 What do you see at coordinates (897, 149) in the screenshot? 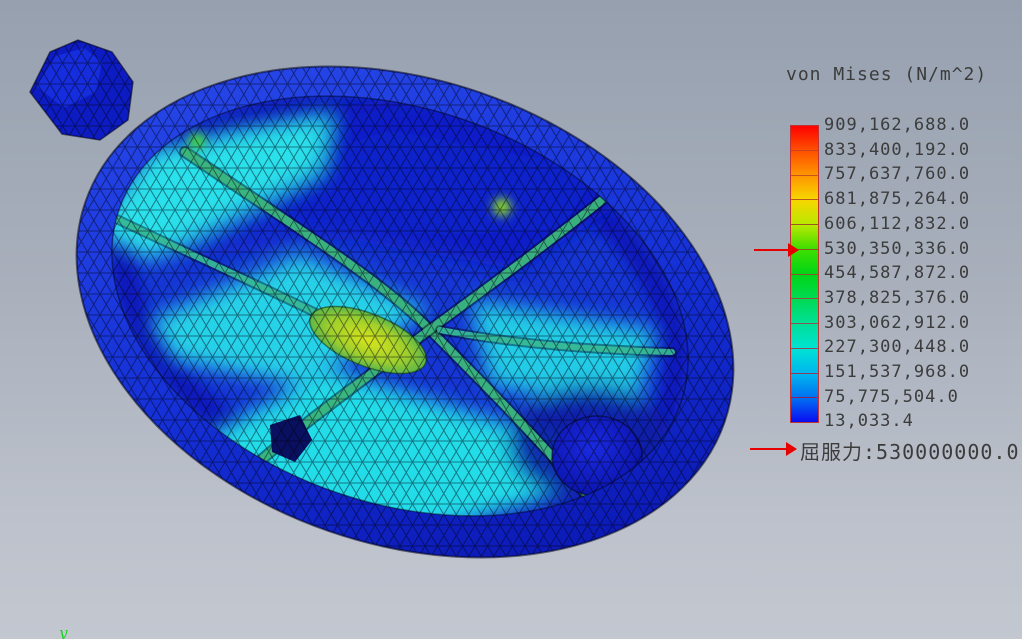
I see `legend-value: 833,400,192.0` at bounding box center [897, 149].